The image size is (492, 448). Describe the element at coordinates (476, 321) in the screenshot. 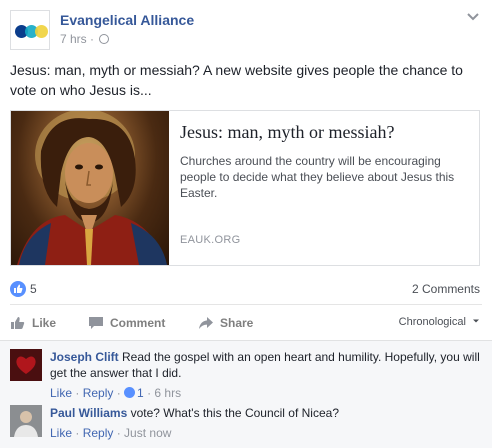

I see `caret-down-icon` at that location.